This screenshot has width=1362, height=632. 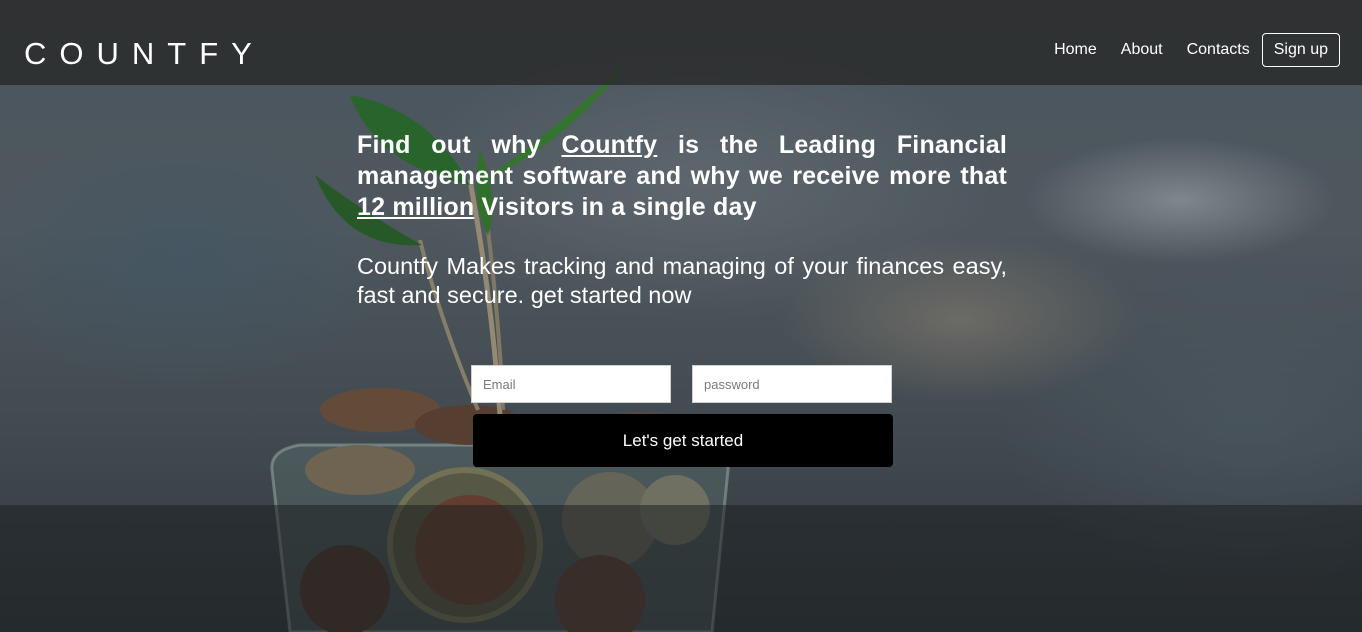 I want to click on main-nav: Home About Contacts Sign up, so click(x=1185, y=50).